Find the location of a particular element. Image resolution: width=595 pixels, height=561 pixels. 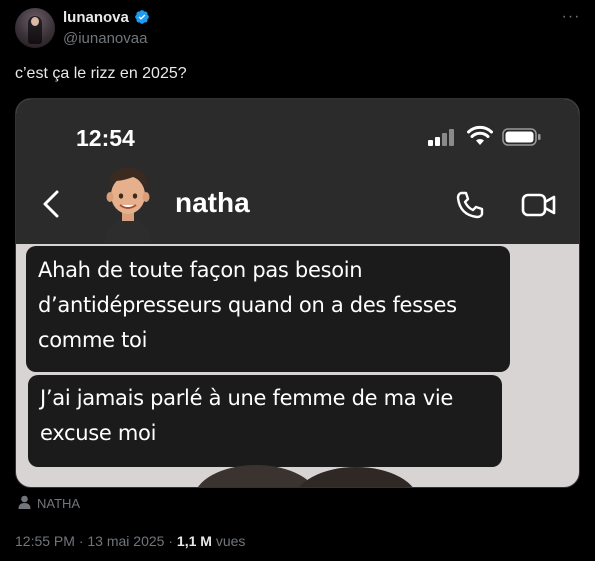

status-bar-time: 12:54 is located at coordinates (105, 138).